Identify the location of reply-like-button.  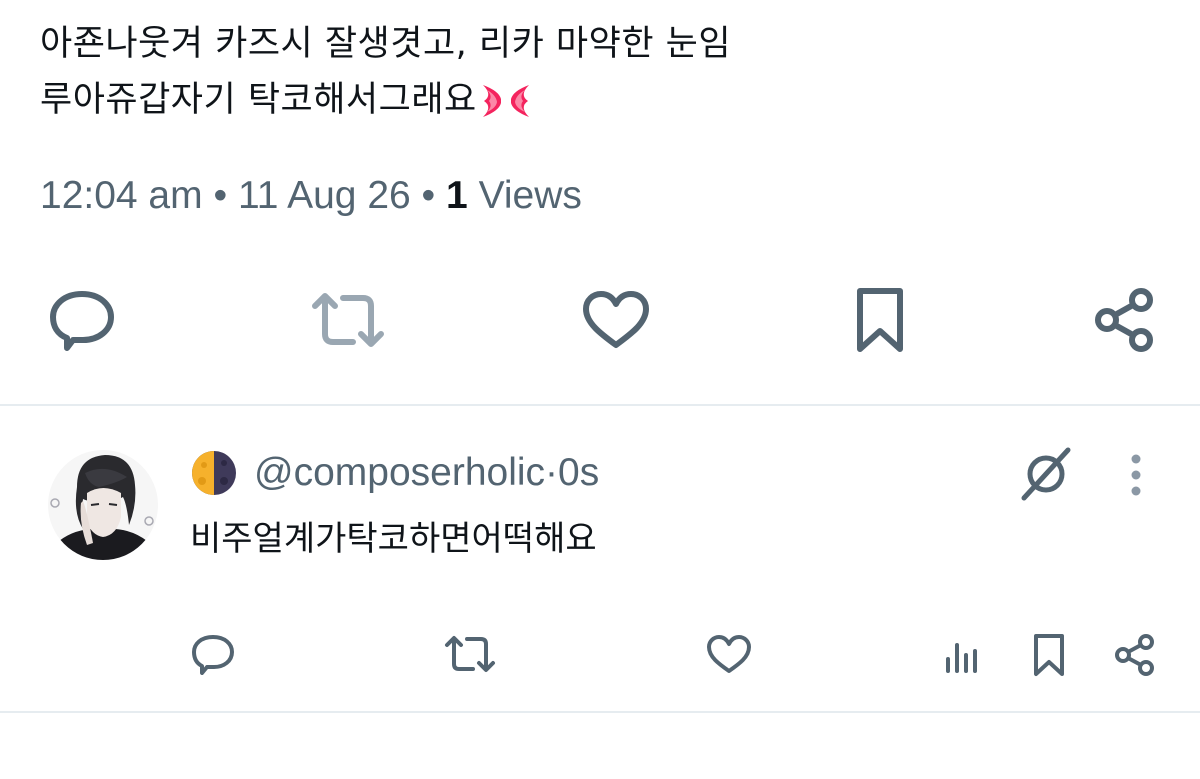
(729, 654).